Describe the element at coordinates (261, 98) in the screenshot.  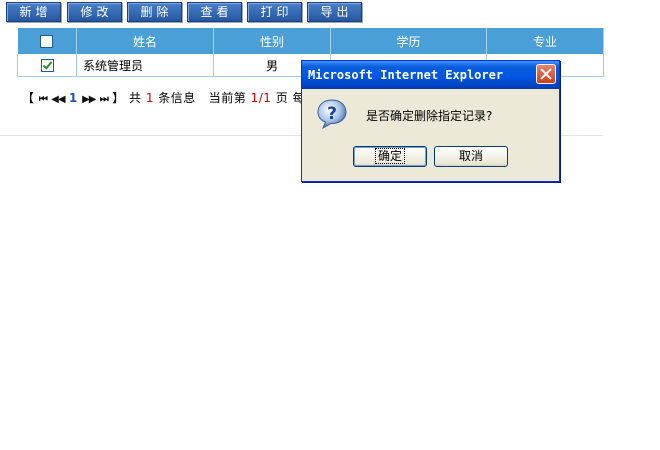
I see `current-page: 1/1` at that location.